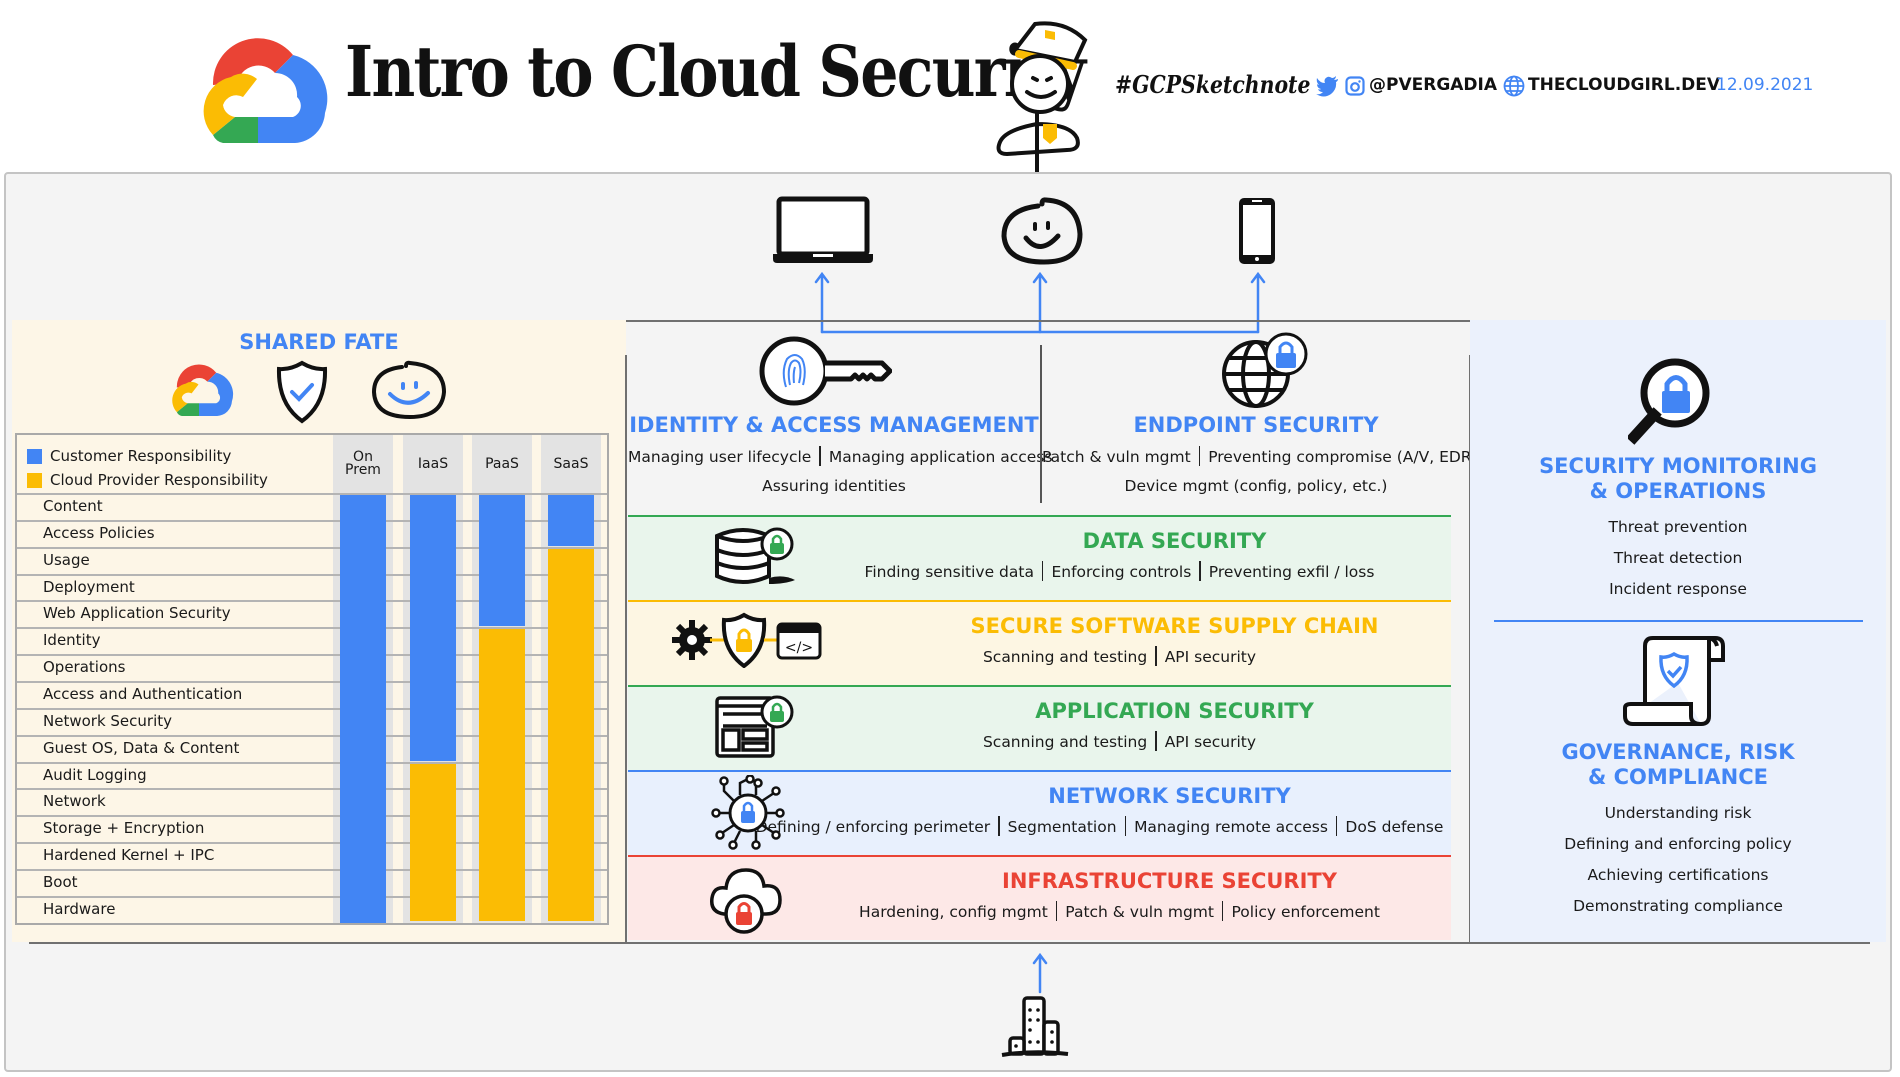  Describe the element at coordinates (502, 561) in the screenshot. I see `bar-customer-paas` at that location.